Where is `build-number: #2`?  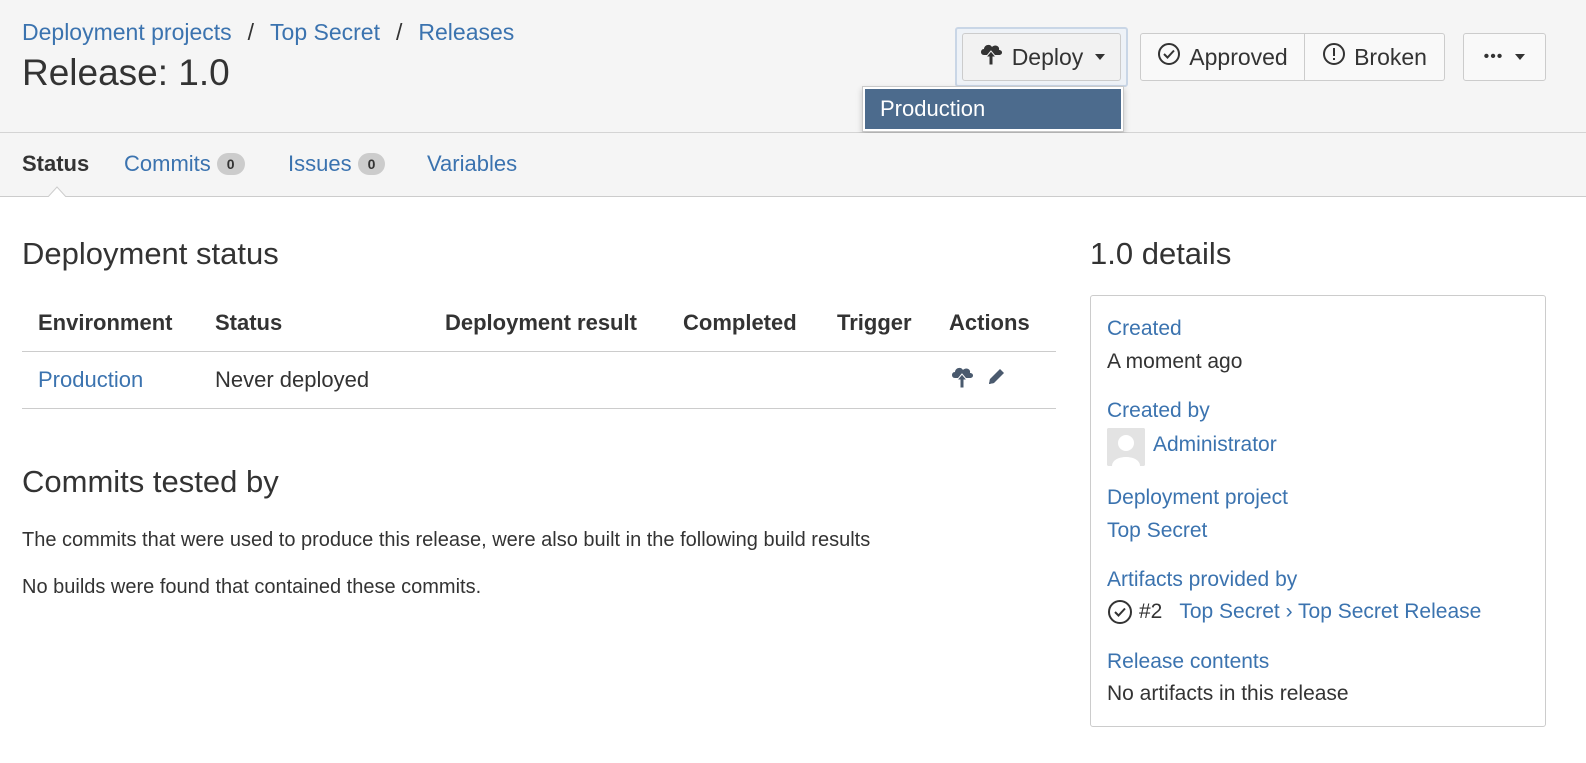
build-number: #2 is located at coordinates (1151, 611).